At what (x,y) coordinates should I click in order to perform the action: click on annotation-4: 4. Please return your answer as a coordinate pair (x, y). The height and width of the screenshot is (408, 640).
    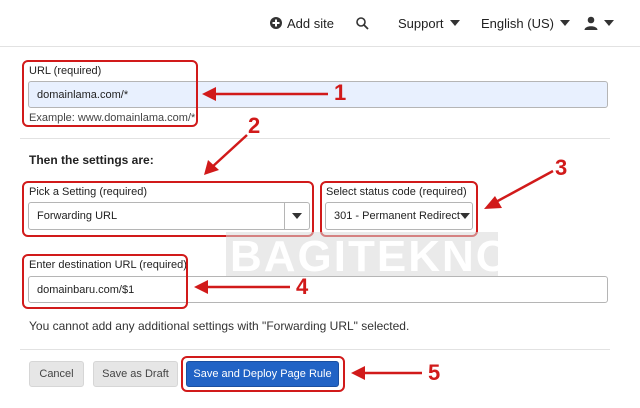
    Looking at the image, I should click on (302, 286).